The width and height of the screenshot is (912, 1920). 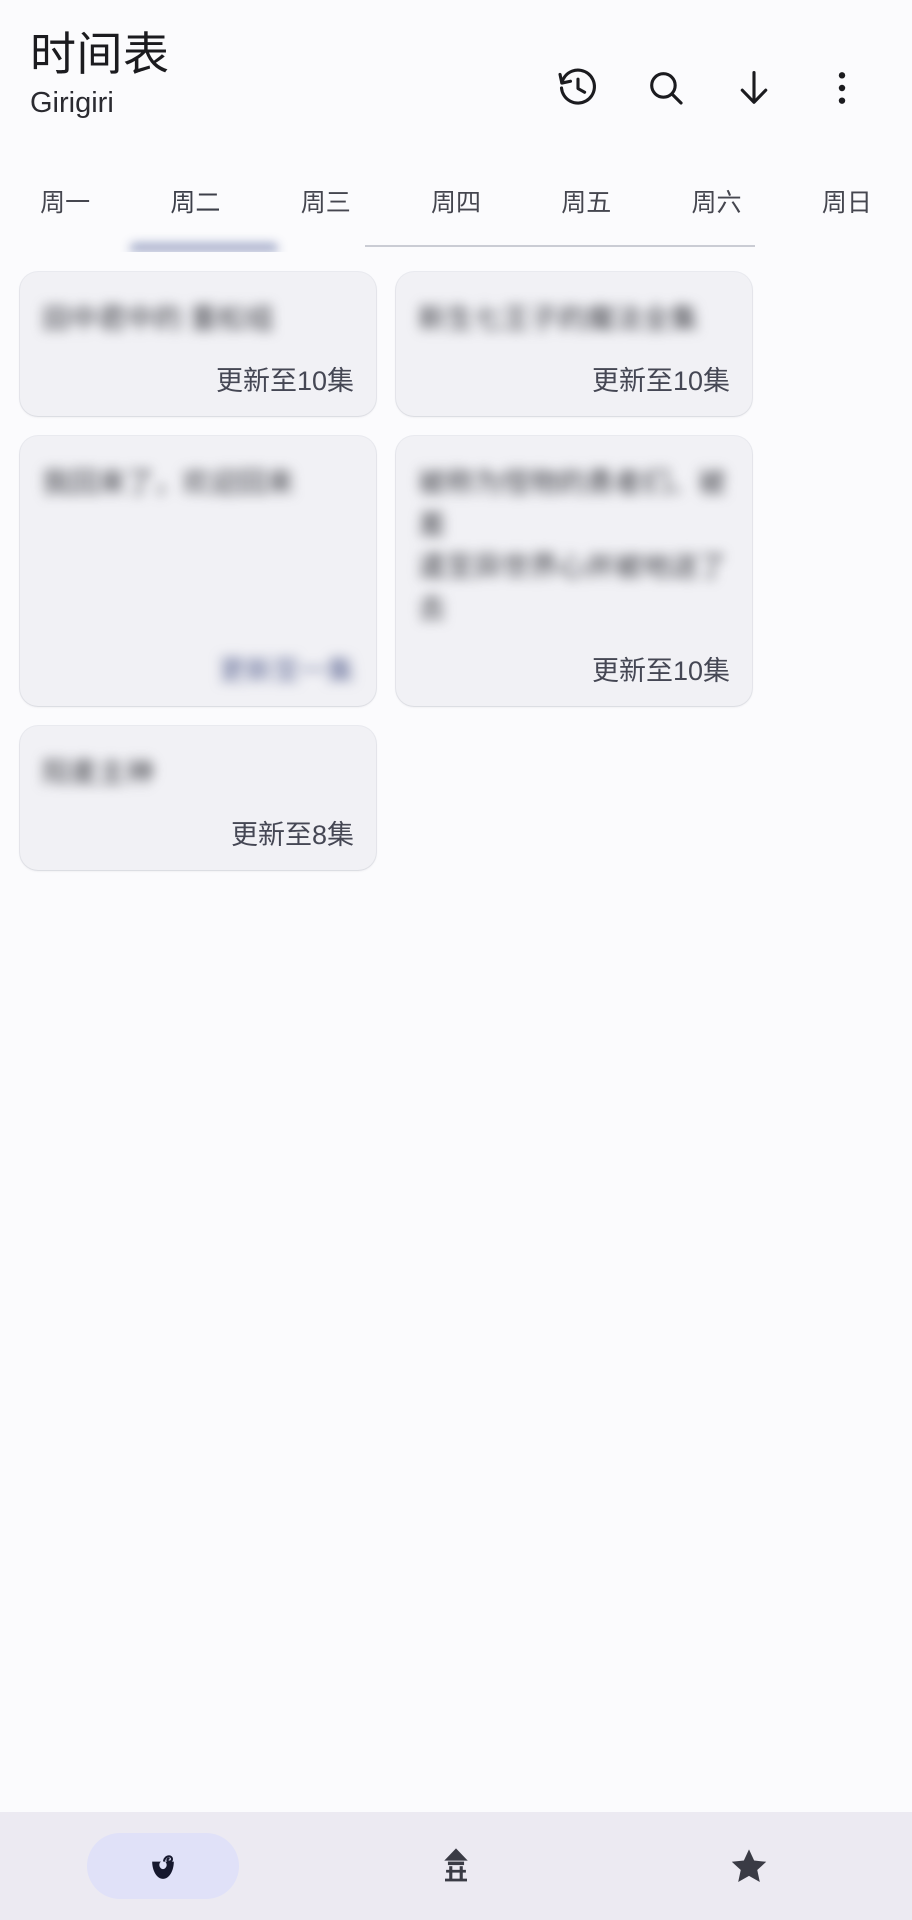 I want to click on tab-tuesday: 周二, so click(x=204, y=210).